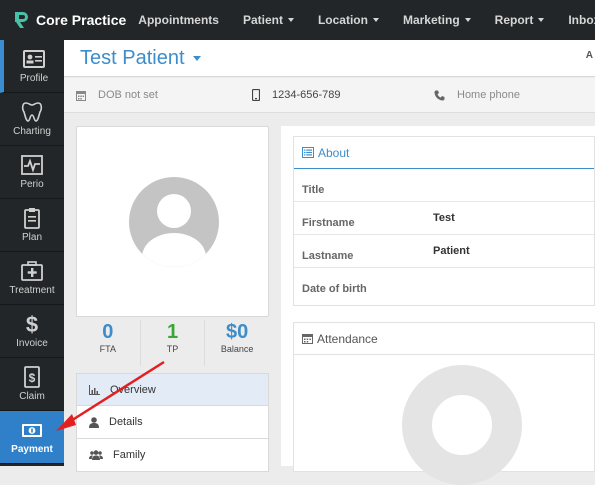  What do you see at coordinates (444, 284) in the screenshot?
I see `about-row-dob: Date of birth` at bounding box center [444, 284].